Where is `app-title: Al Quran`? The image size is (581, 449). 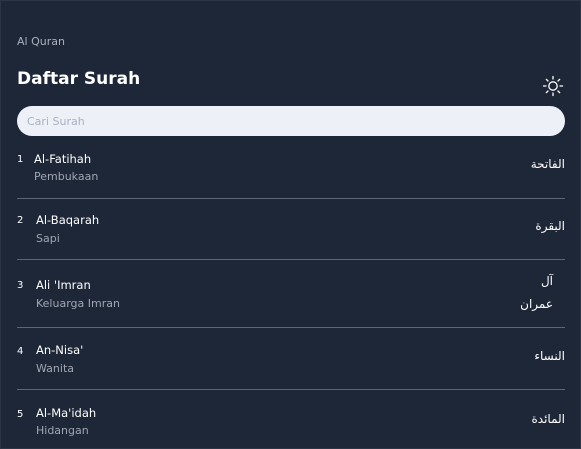 app-title: Al Quran is located at coordinates (41, 41).